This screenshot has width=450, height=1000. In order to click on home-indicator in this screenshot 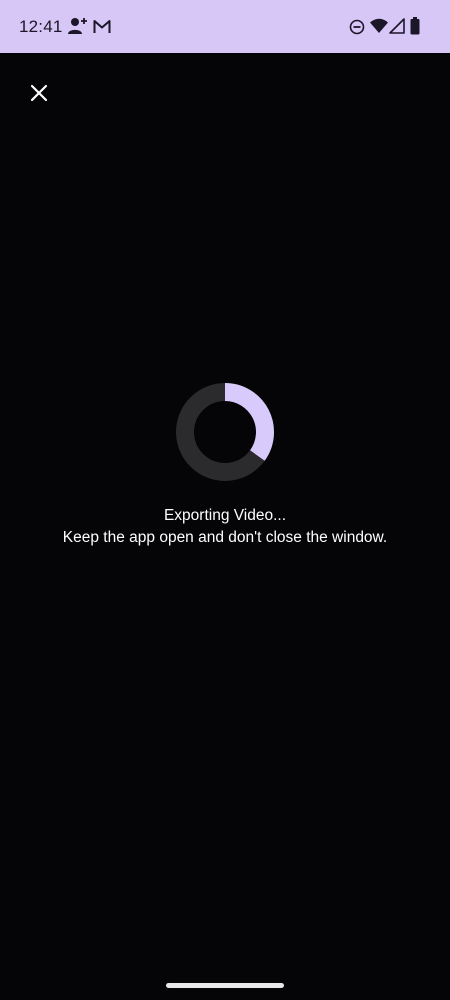, I will do `click(225, 985)`.